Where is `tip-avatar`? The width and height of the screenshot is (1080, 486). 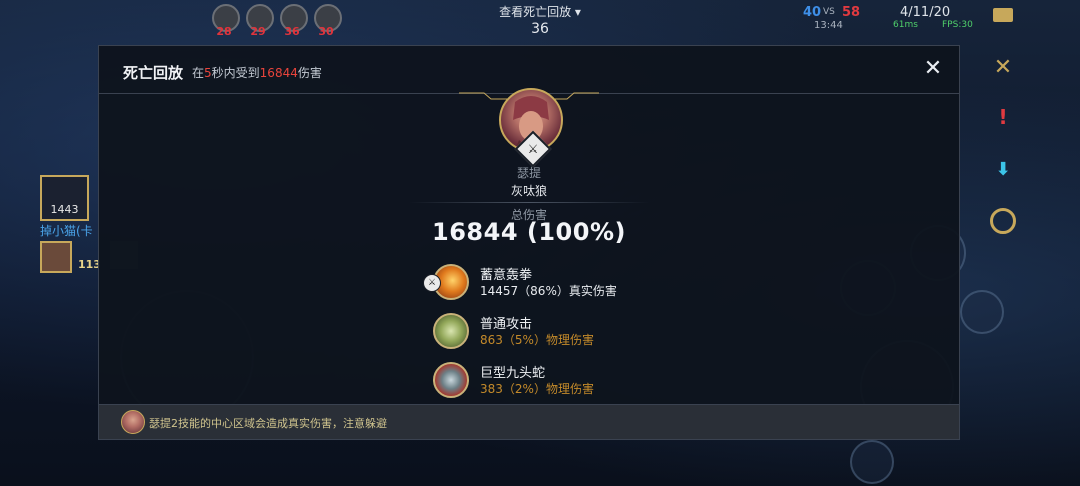 tip-avatar is located at coordinates (133, 422).